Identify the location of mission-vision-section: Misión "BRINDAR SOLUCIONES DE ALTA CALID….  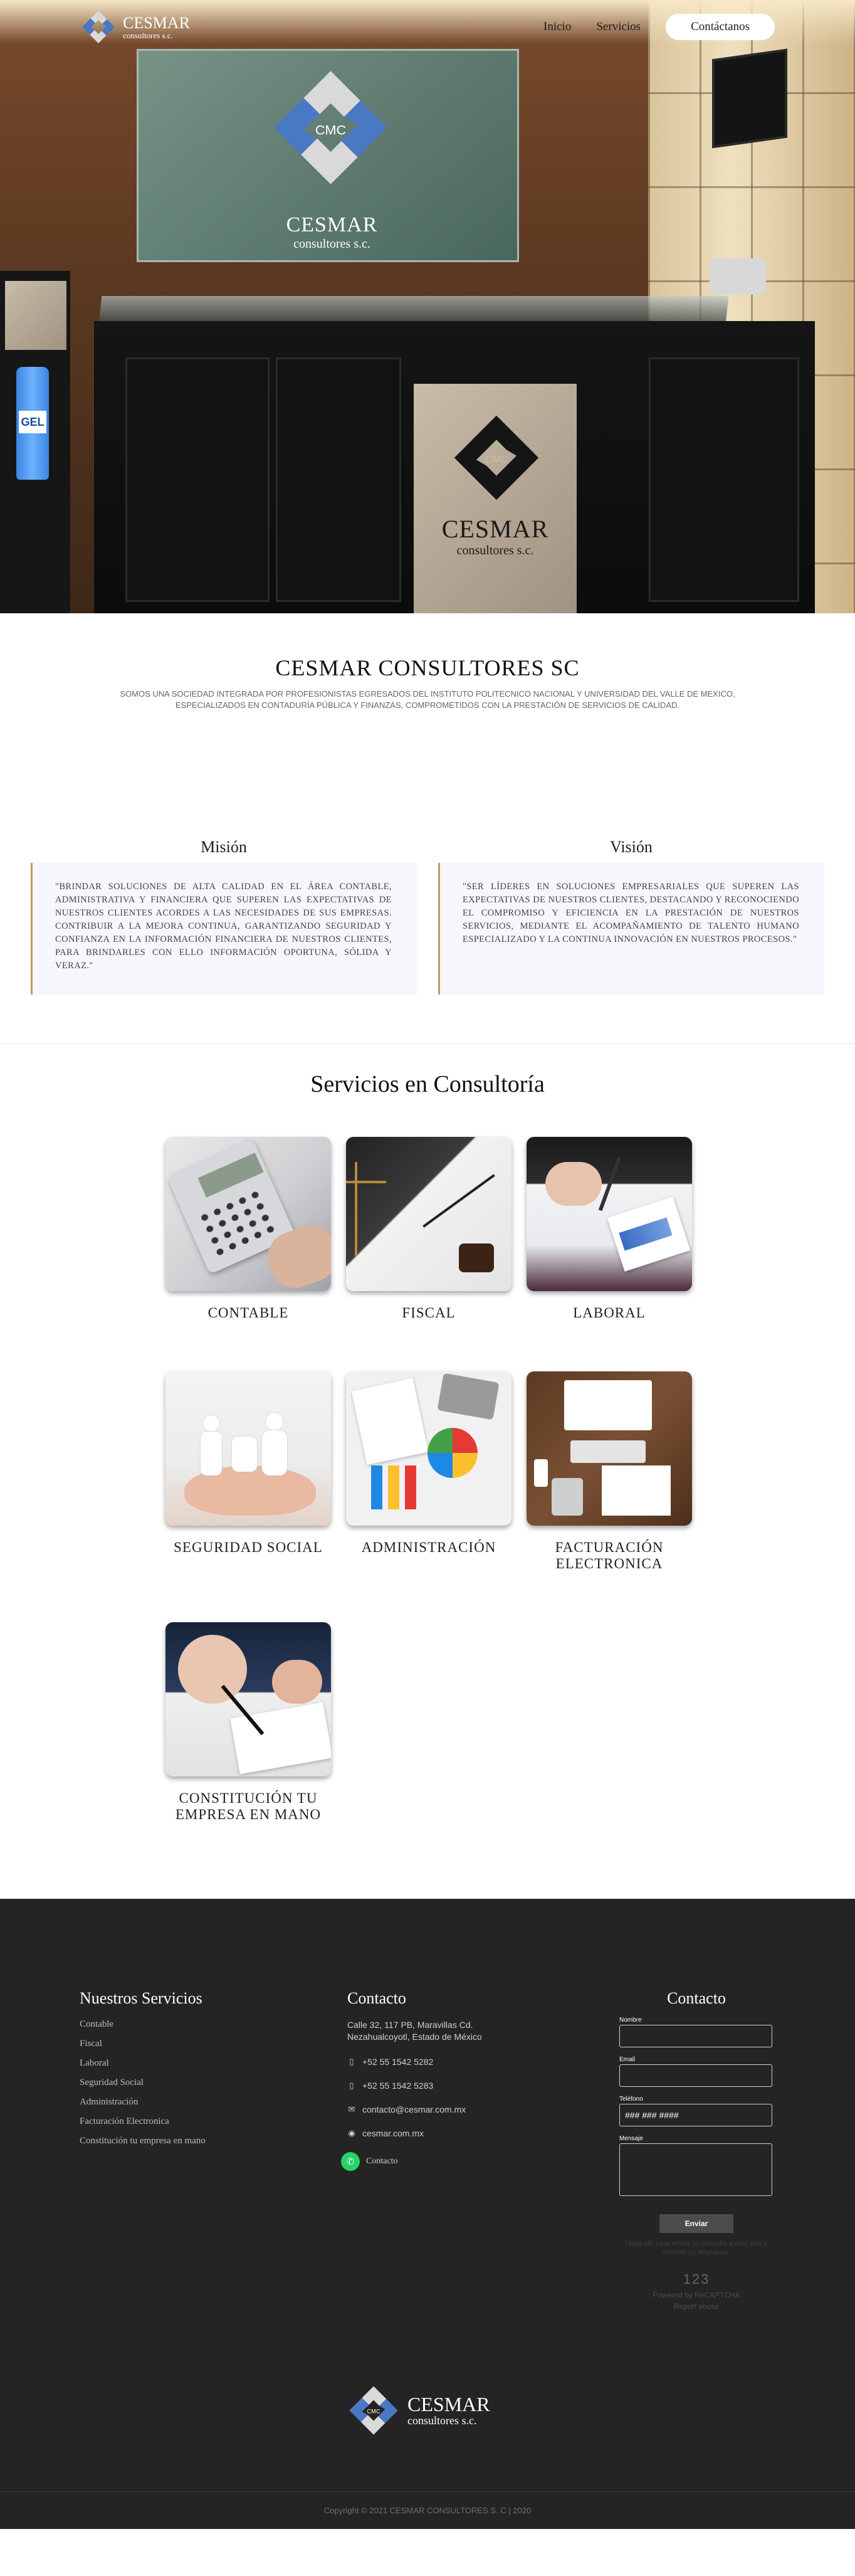
(427, 925).